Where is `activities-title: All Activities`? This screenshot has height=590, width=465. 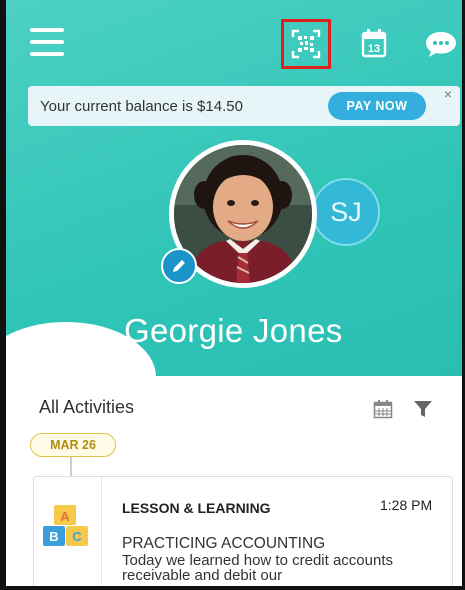 activities-title: All Activities is located at coordinates (87, 407).